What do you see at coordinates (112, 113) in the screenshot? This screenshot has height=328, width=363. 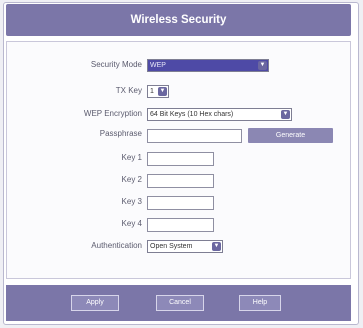 I see `wep-encryption-label: WEP Encryption` at bounding box center [112, 113].